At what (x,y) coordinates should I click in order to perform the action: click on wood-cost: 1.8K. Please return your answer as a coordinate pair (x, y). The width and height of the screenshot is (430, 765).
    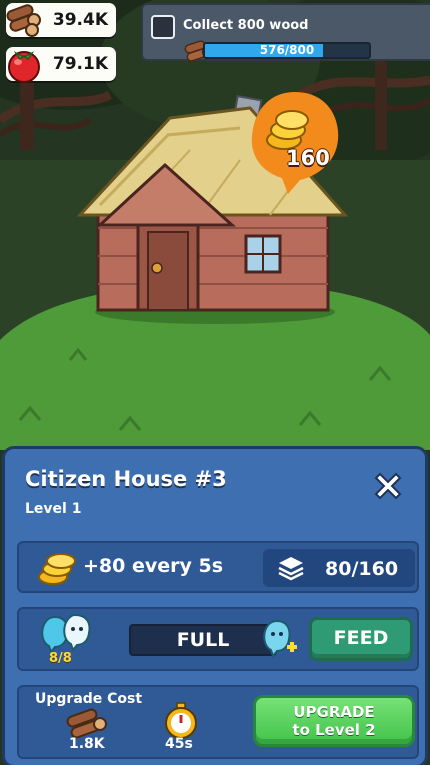
    Looking at the image, I should click on (87, 744).